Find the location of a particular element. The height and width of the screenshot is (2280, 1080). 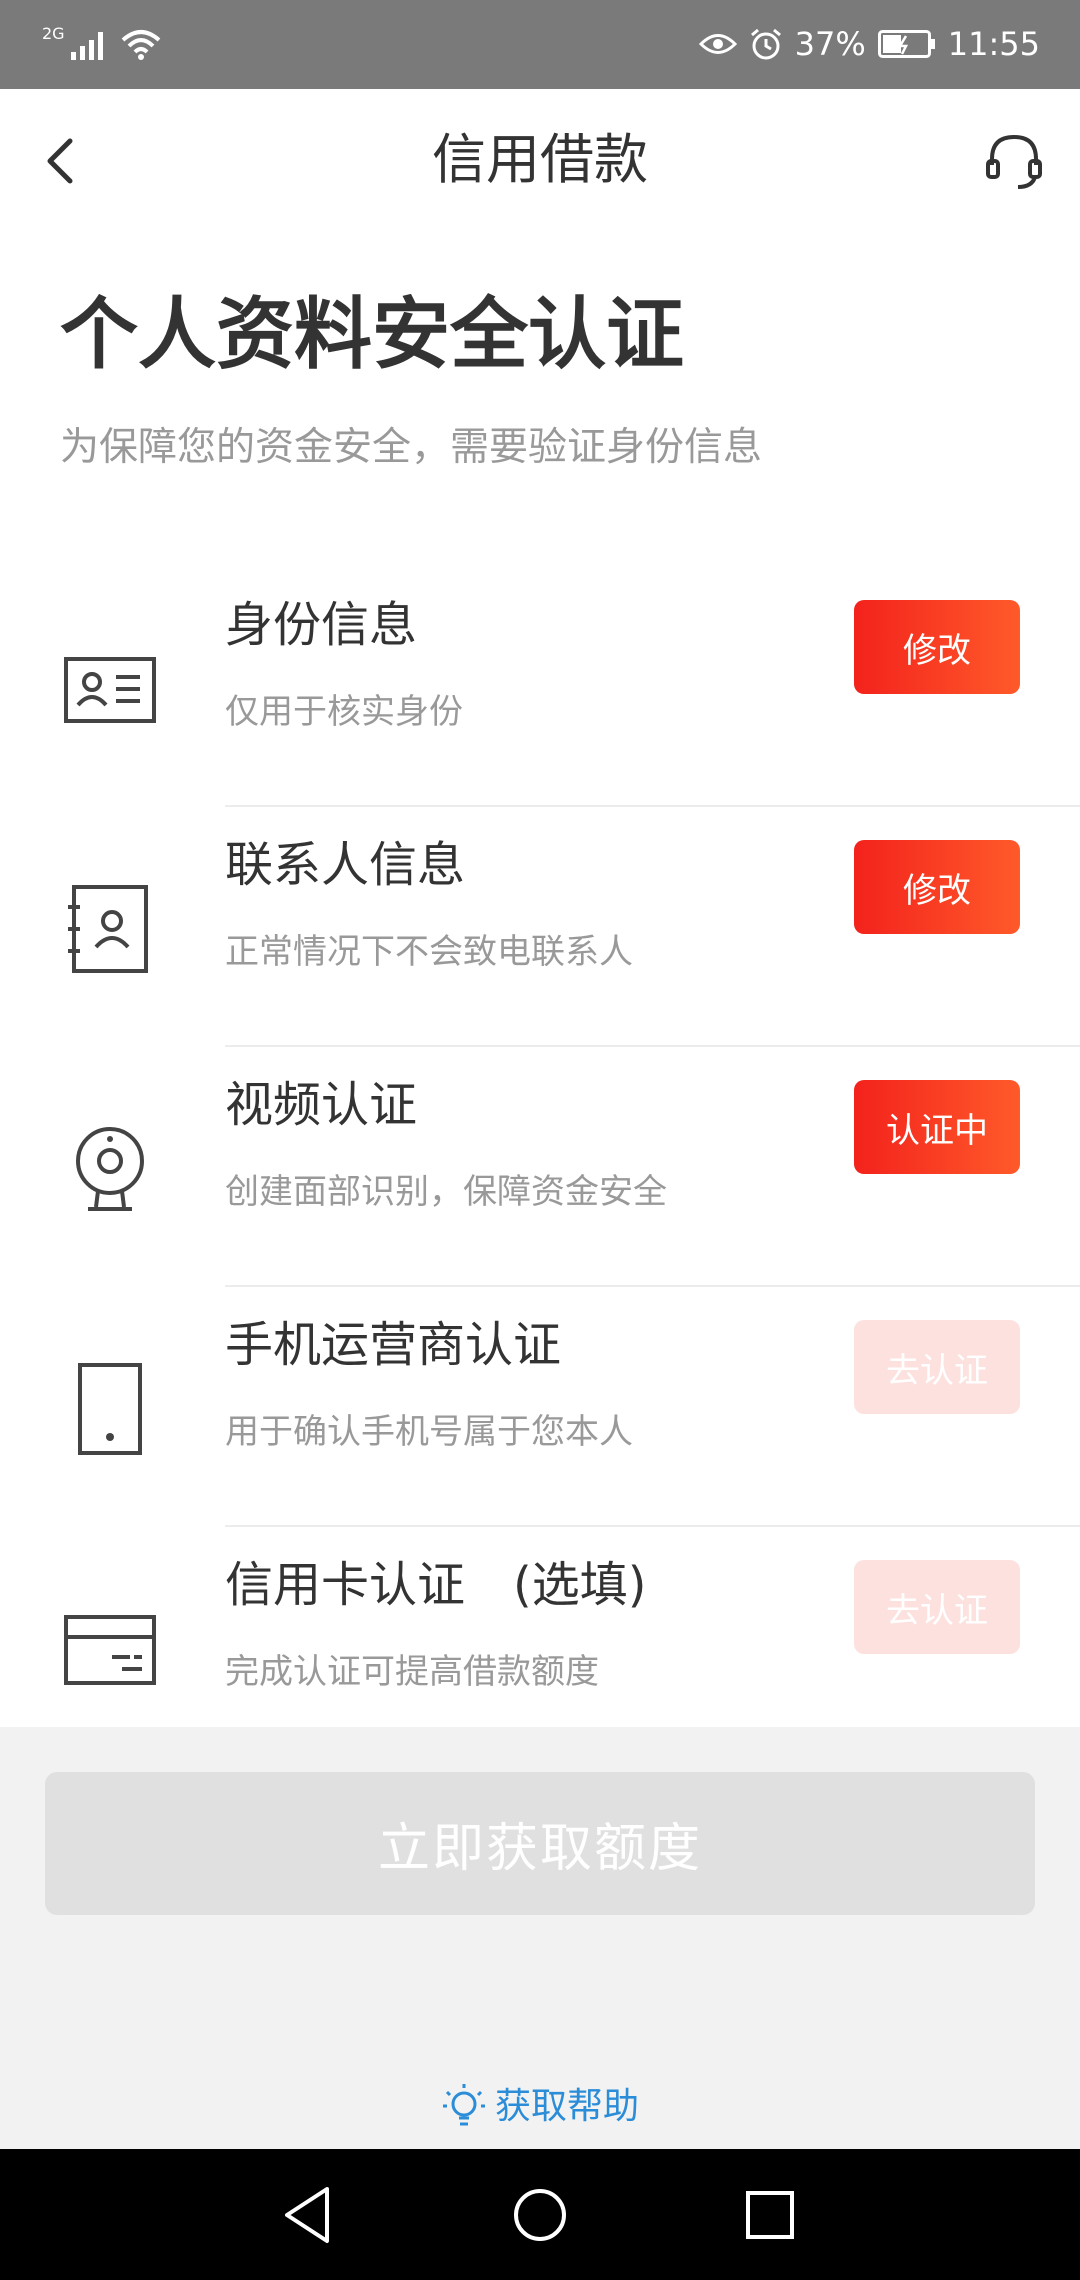

id-card-icon is located at coordinates (110, 690).